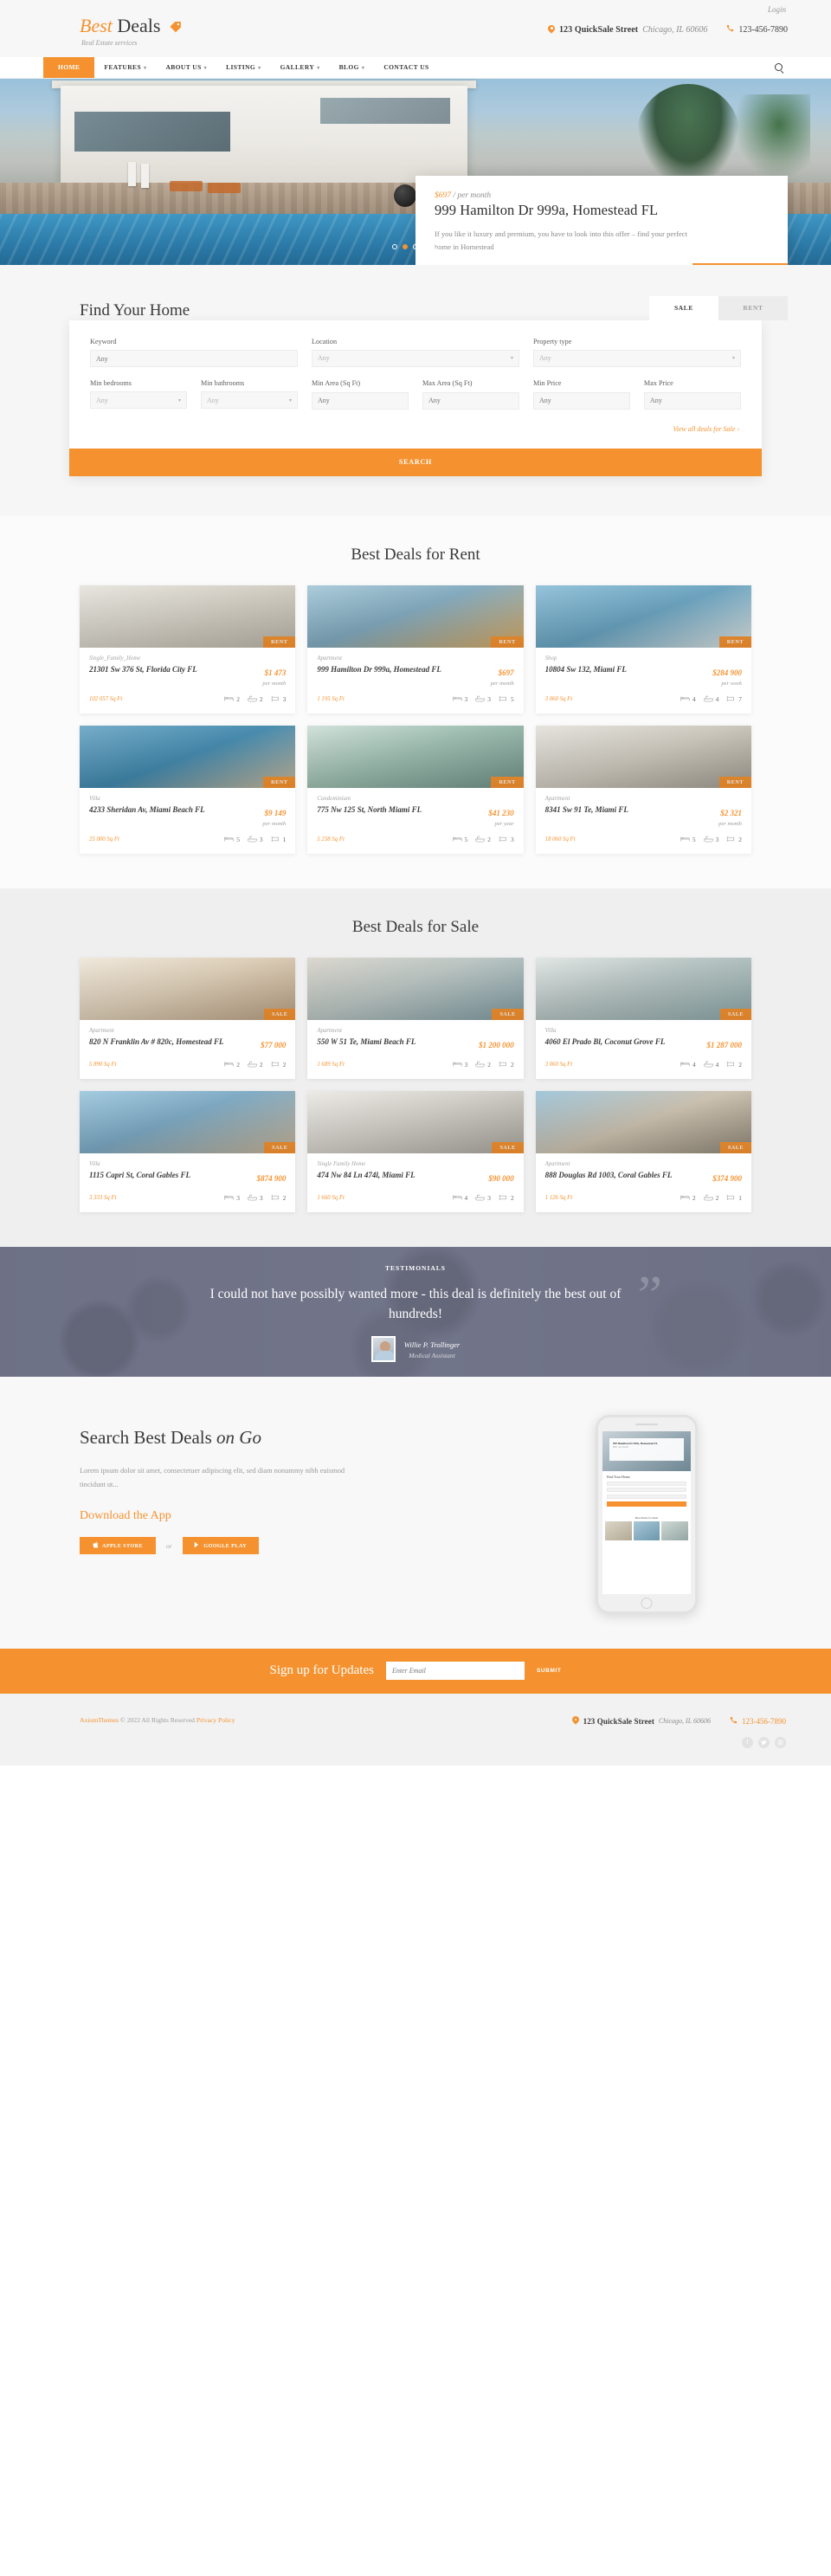  What do you see at coordinates (620, 1447) in the screenshot?
I see `phone-card-sub: $697 / per month` at bounding box center [620, 1447].